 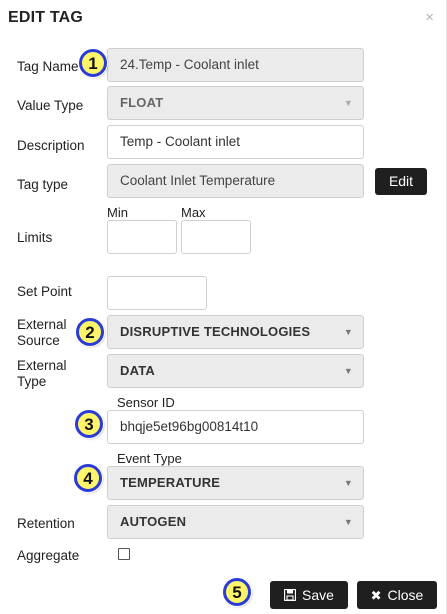 I want to click on x-icon: ✖, so click(x=376, y=595).